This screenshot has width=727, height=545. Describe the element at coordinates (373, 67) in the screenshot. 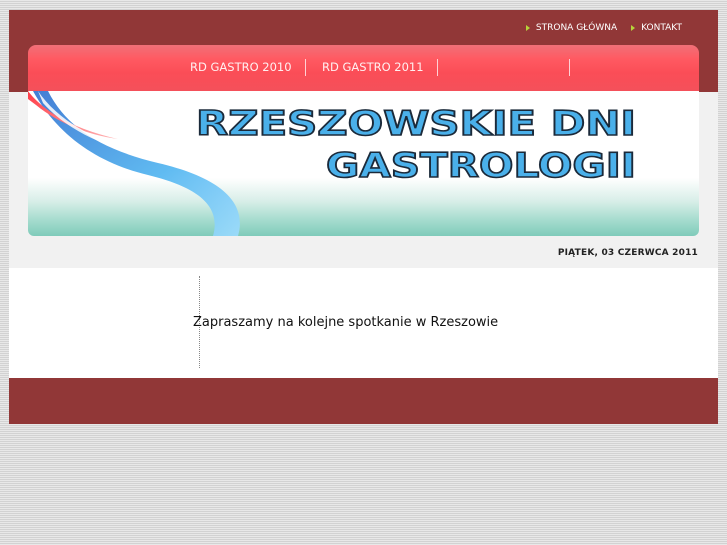

I see `nav-item-rd-gastro-2011: RD GASTRO 2011` at that location.